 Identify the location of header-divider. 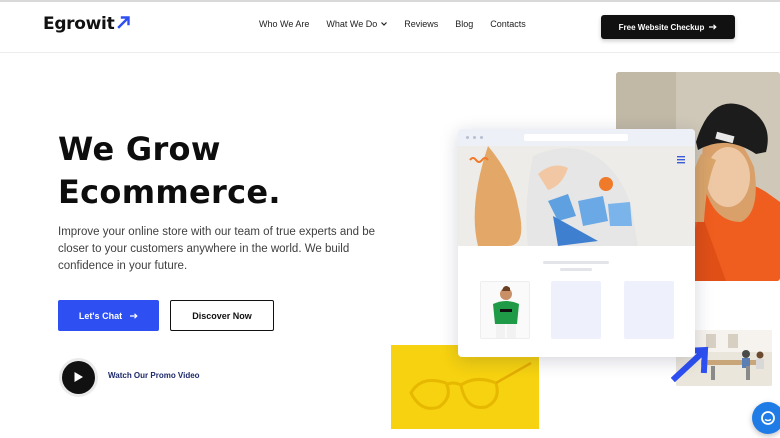
(390, 52).